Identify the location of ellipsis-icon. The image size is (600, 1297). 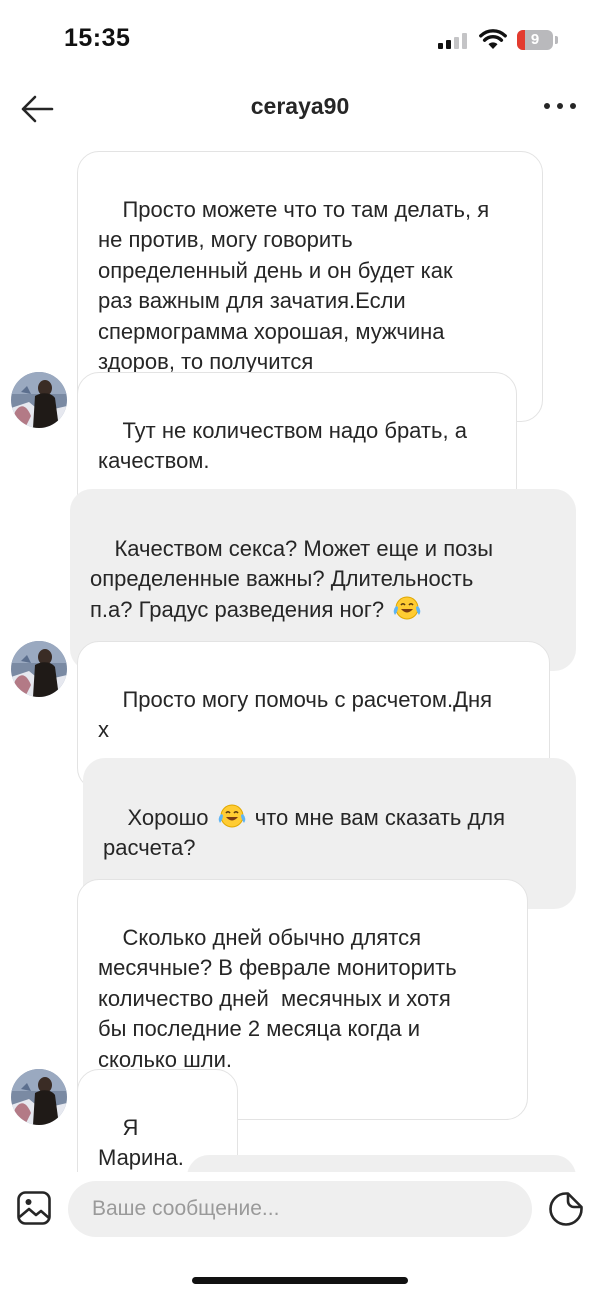
(560, 106).